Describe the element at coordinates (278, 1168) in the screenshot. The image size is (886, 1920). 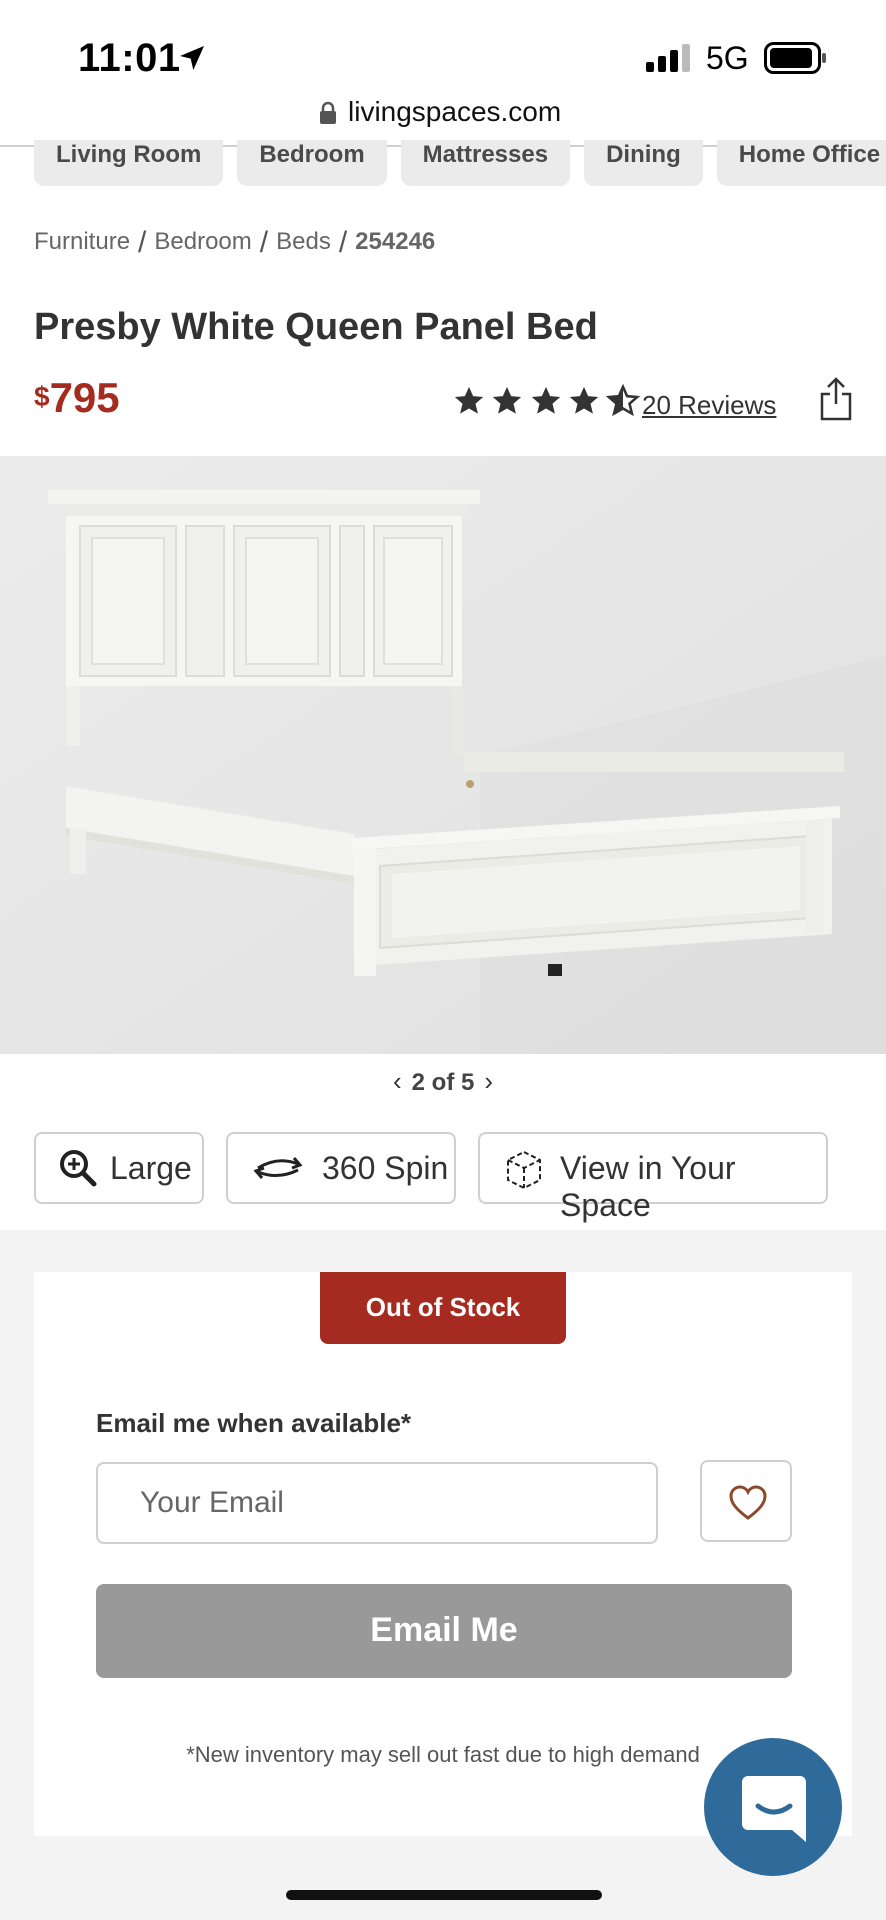
I see `rotate-360-icon` at that location.